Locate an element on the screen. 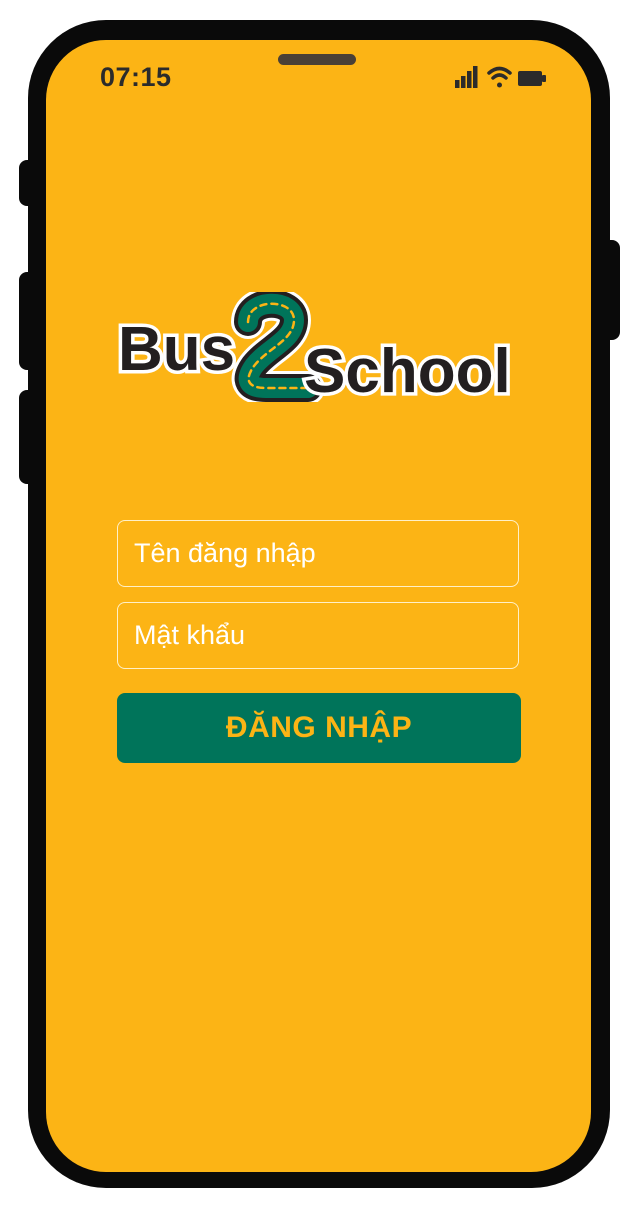  wifi-icon is located at coordinates (499, 77).